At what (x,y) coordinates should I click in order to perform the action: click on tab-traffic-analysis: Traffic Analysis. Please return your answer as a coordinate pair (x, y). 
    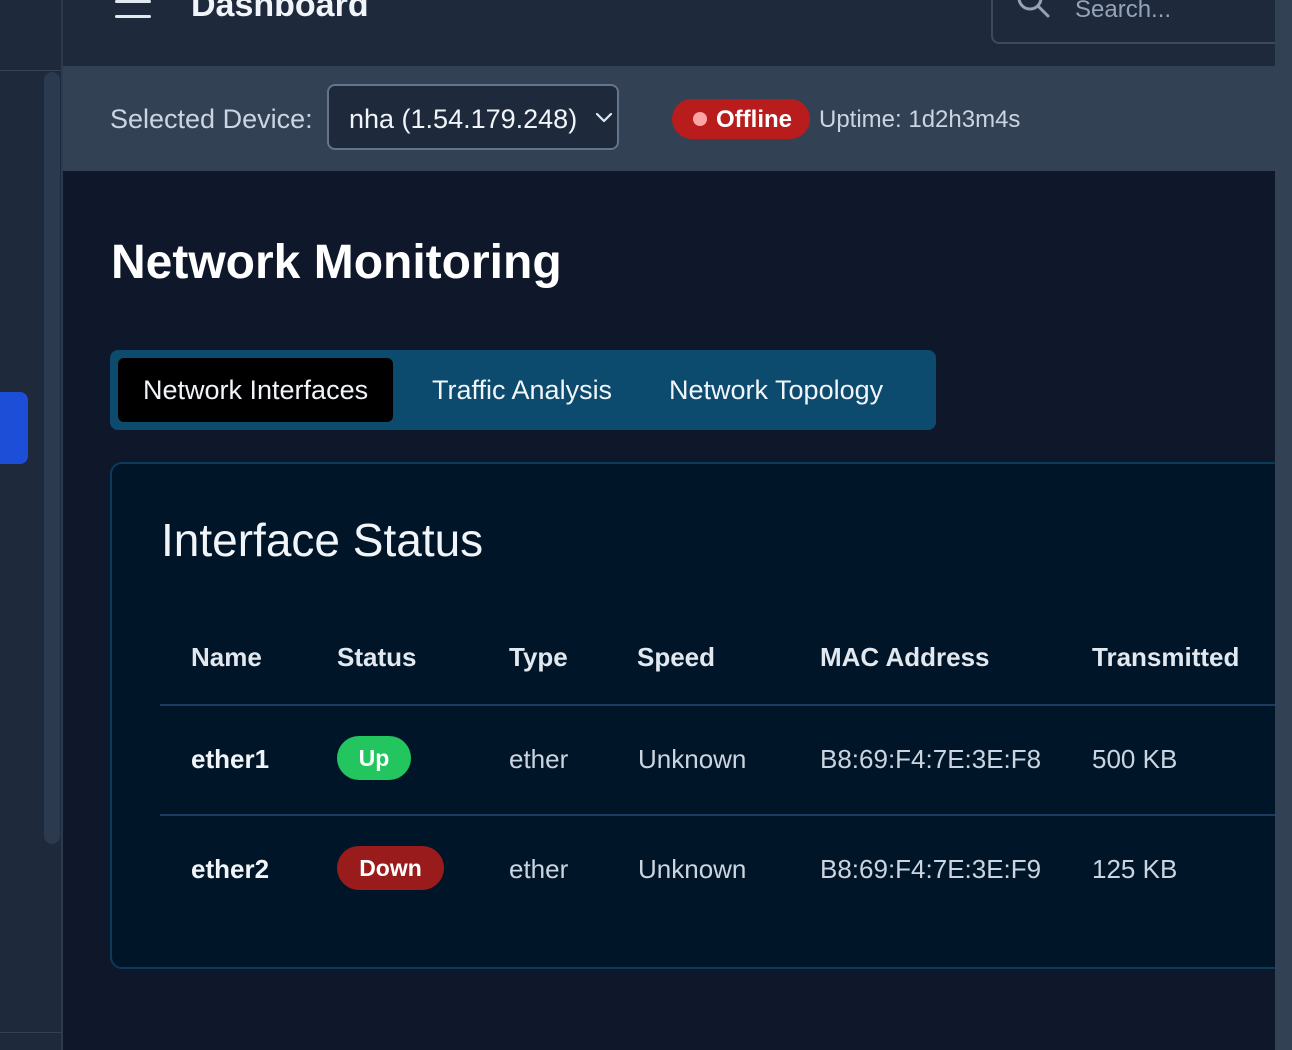
    Looking at the image, I should click on (522, 390).